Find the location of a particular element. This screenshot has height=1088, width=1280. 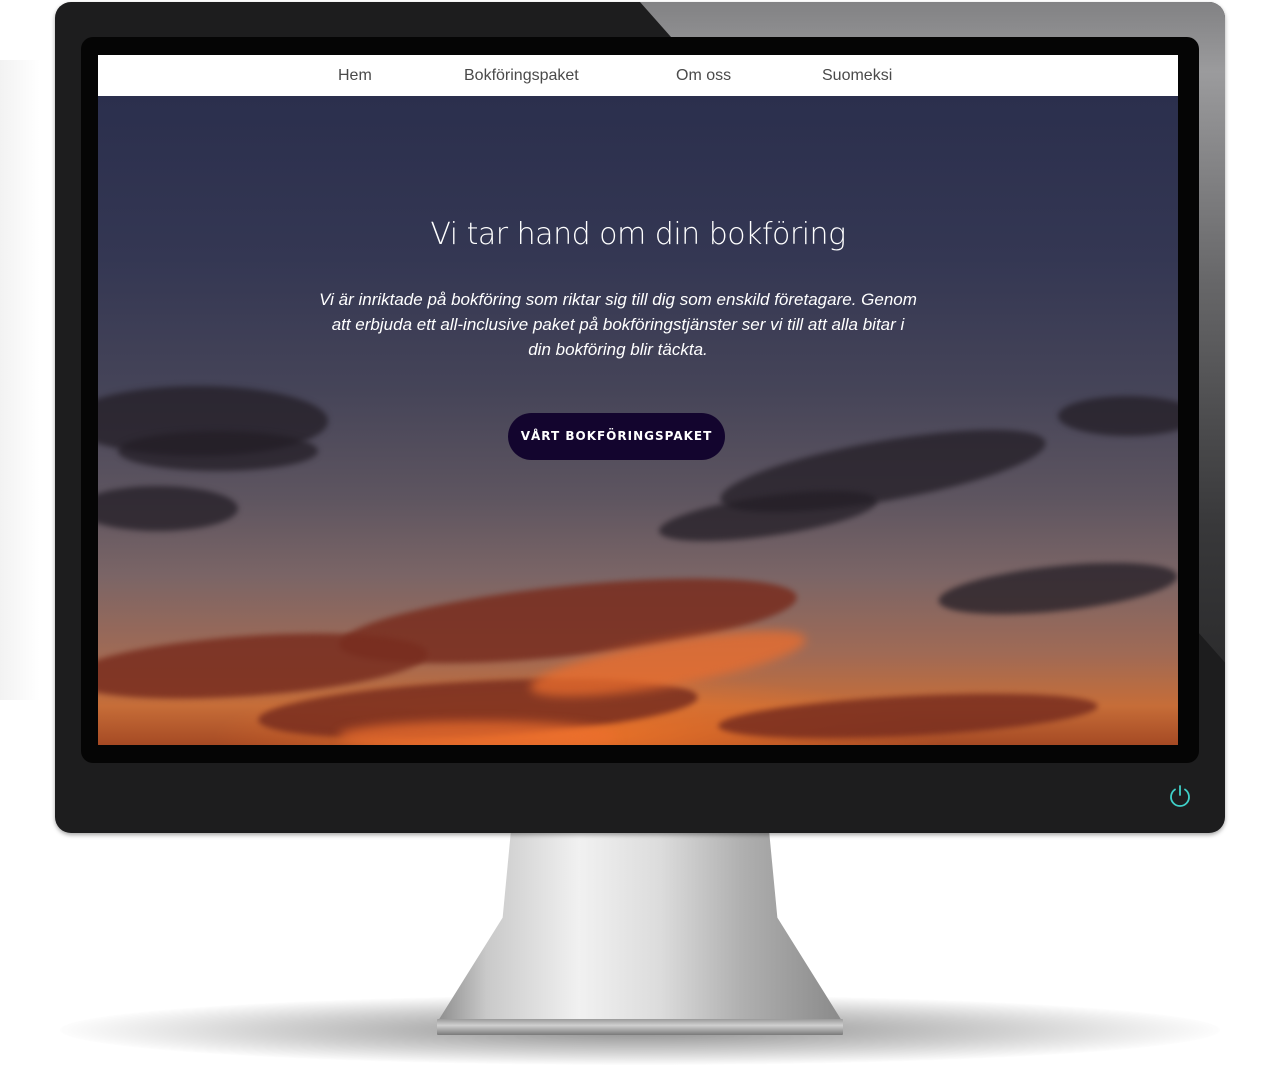

power-icon is located at coordinates (1180, 796).